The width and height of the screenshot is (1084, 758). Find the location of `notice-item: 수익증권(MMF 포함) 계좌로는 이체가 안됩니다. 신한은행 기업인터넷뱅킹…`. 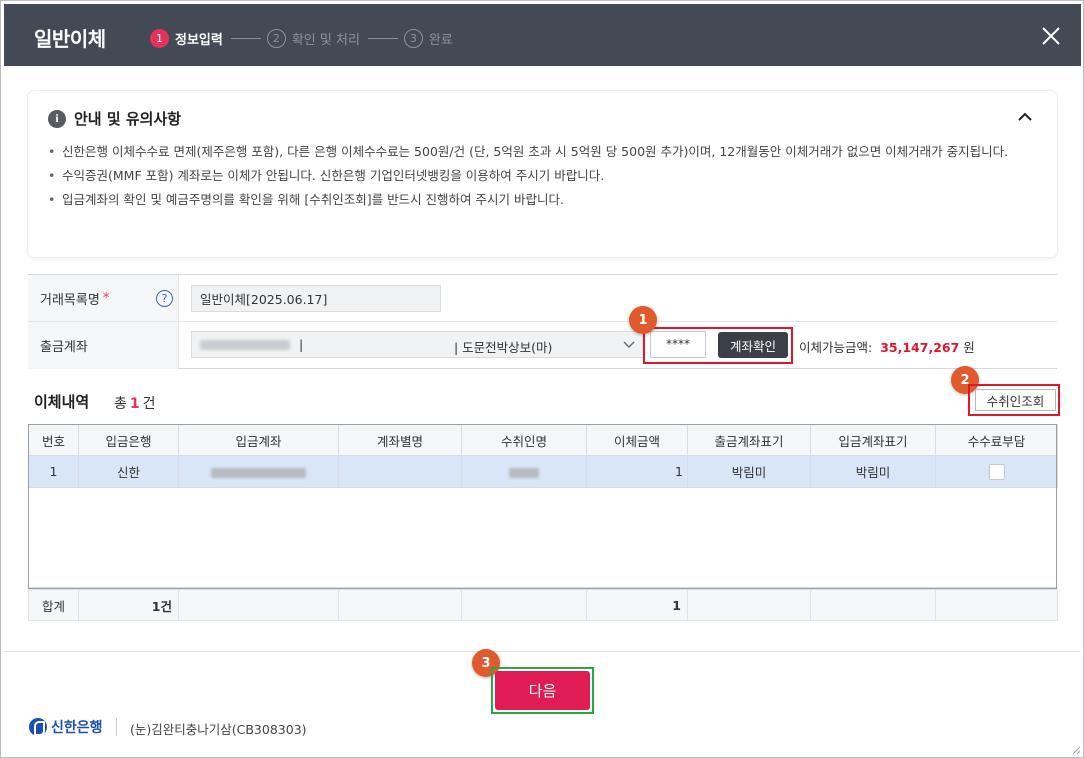

notice-item: 수익증권(MMF 포함) 계좌로는 이체가 안됩니다. 신한은행 기업인터넷뱅킹… is located at coordinates (533, 176).